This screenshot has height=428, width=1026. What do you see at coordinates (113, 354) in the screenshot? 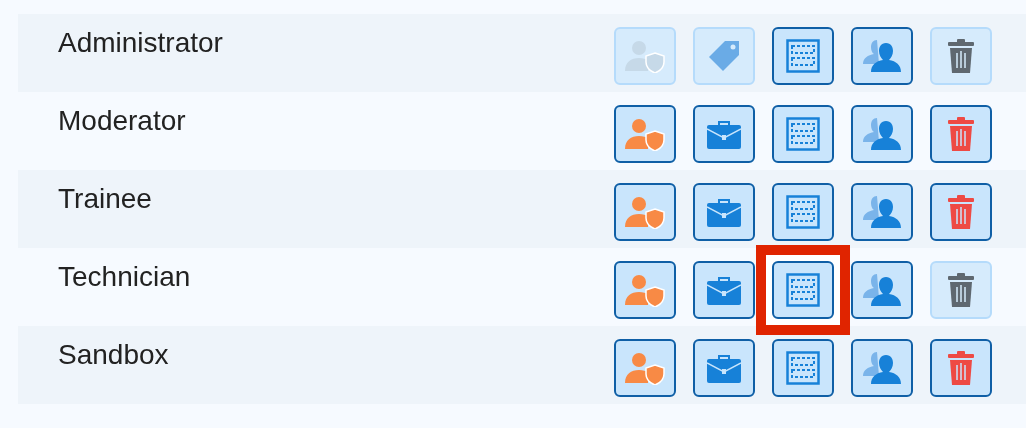
I see `role-name: Sandbox` at bounding box center [113, 354].